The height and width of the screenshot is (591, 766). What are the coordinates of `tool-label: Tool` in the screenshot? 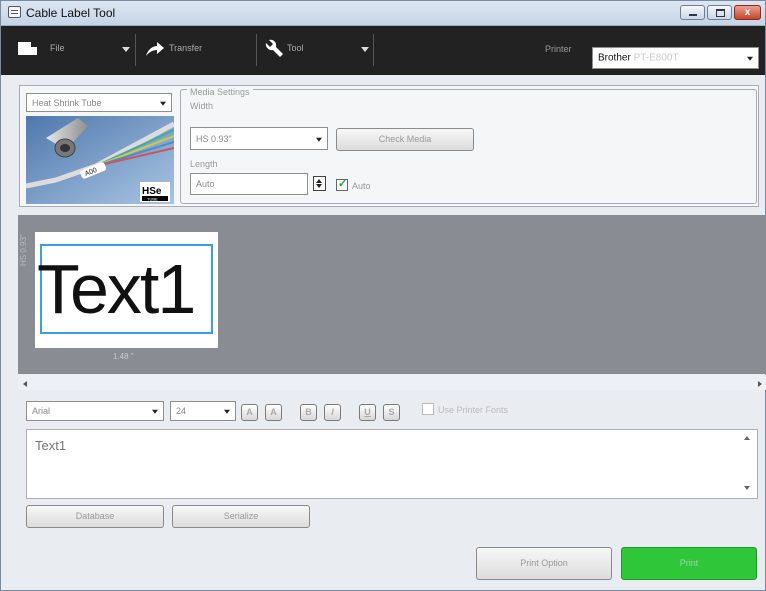 It's located at (295, 48).